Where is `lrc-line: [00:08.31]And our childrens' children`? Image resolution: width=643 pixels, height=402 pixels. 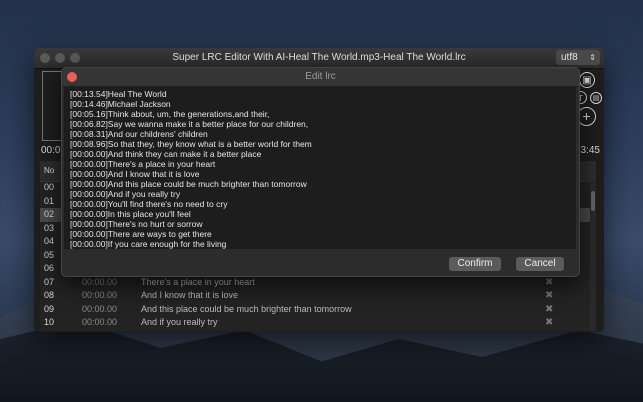
lrc-line: [00:08.31]And our childrens' children is located at coordinates (139, 134).